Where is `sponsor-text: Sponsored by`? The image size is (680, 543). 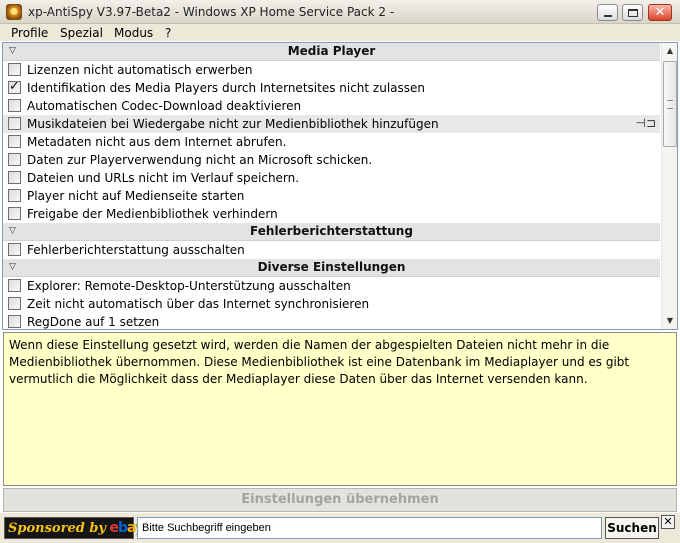
sponsor-text: Sponsored by is located at coordinates (57, 528).